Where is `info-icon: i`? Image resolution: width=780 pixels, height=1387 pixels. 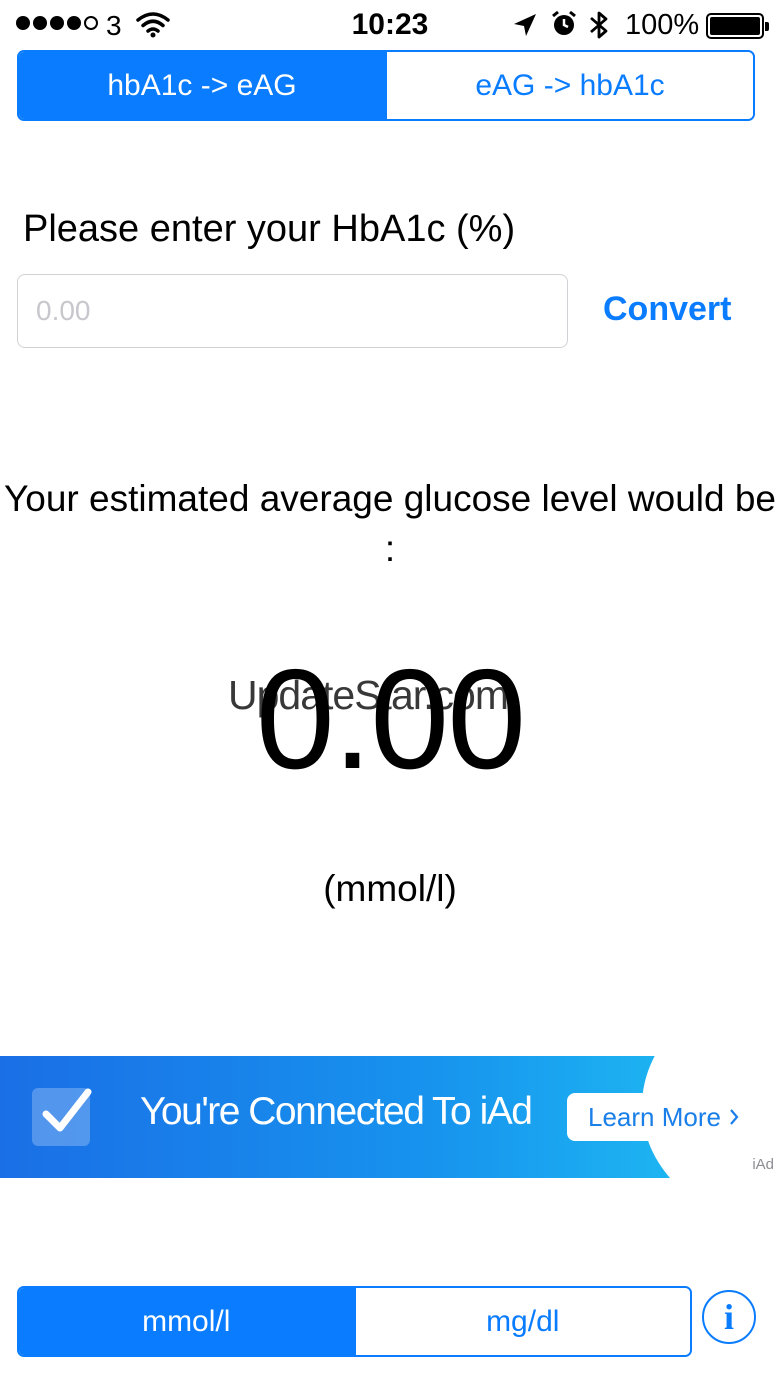 info-icon: i is located at coordinates (728, 1317).